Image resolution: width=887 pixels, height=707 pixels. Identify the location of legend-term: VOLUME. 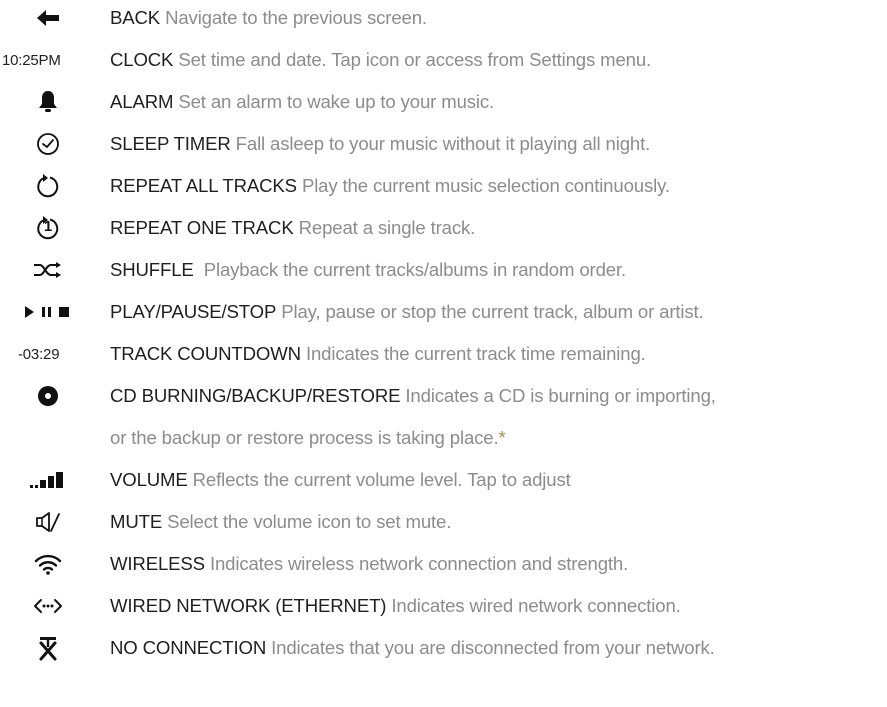
(149, 479).